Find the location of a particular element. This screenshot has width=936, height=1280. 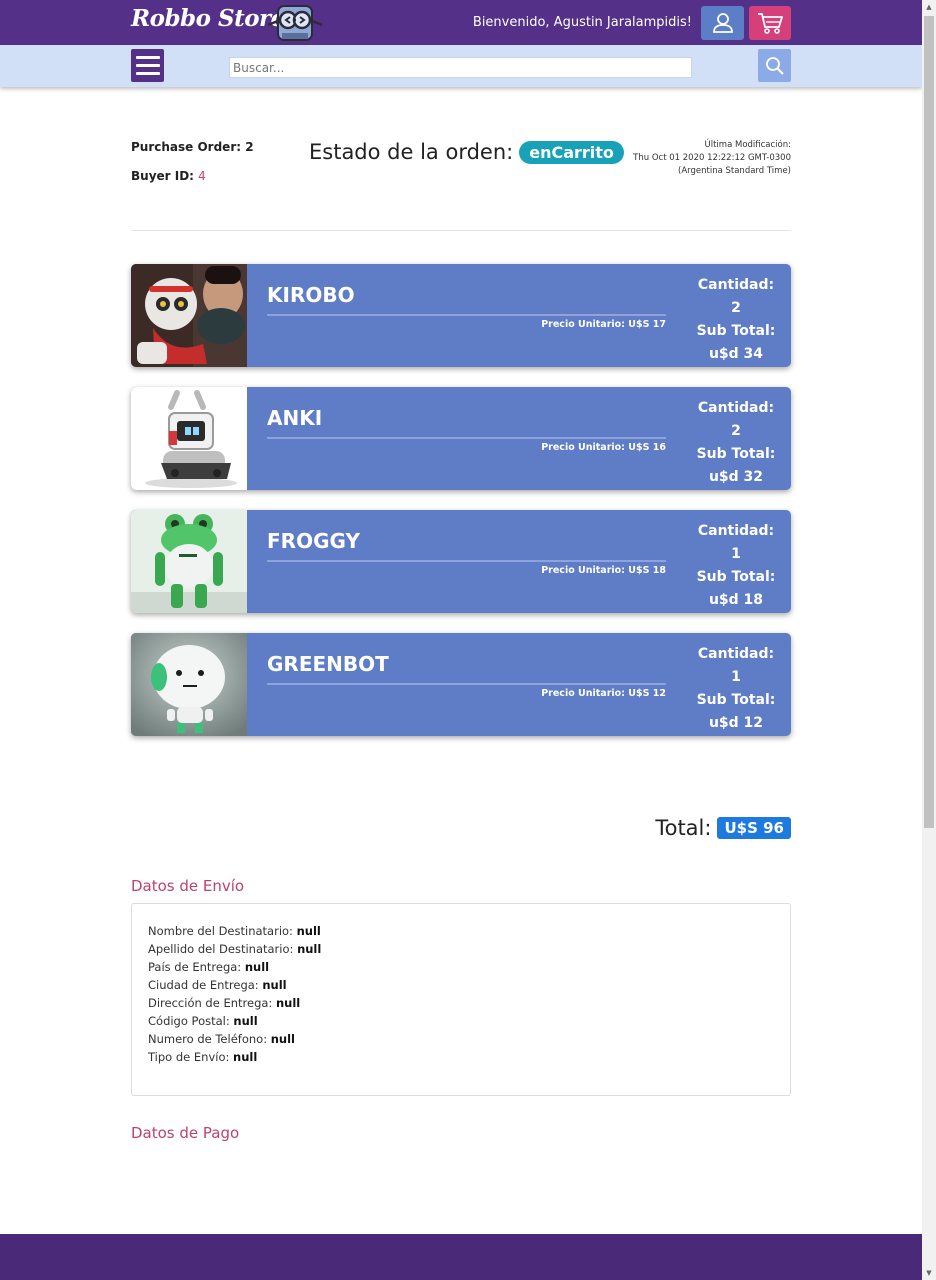

delivery-country: País de Entrega: null is located at coordinates (461, 967).